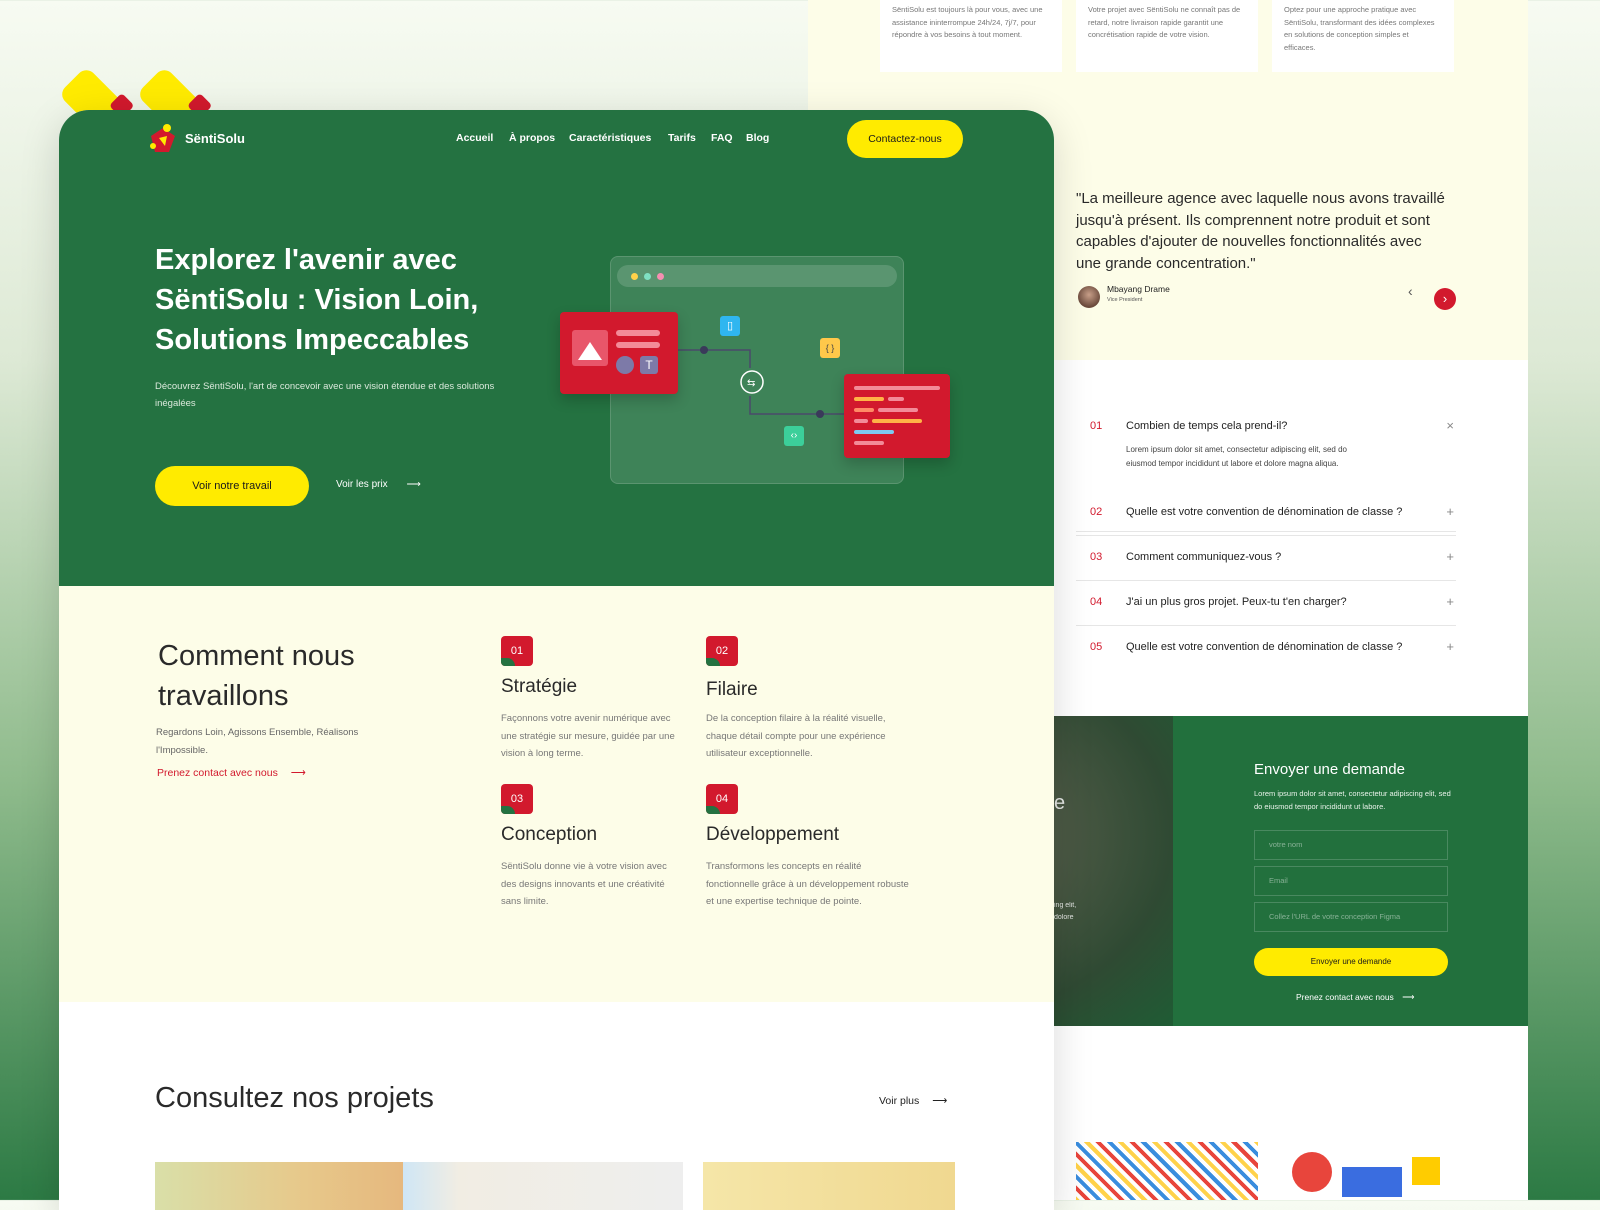 The width and height of the screenshot is (1600, 1210). I want to click on faq-number: 04, so click(1096, 602).